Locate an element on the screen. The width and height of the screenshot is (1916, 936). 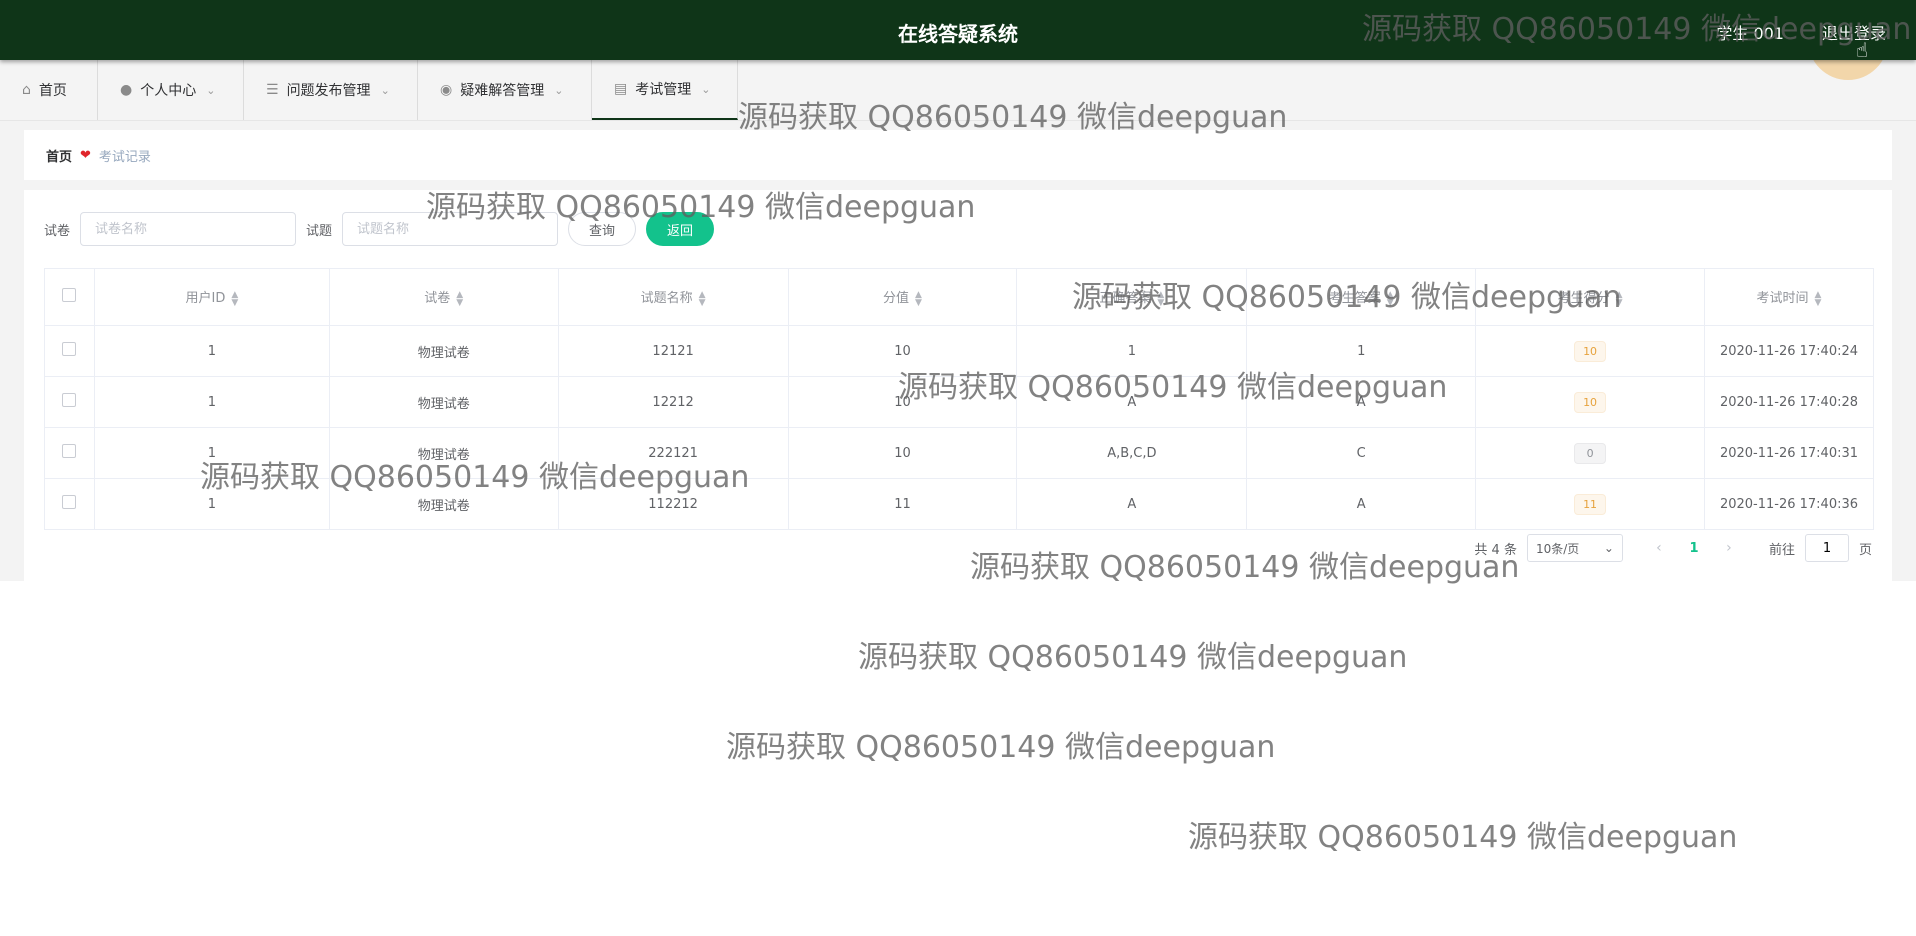
nav-exam-label: 考试管理 is located at coordinates (663, 90).